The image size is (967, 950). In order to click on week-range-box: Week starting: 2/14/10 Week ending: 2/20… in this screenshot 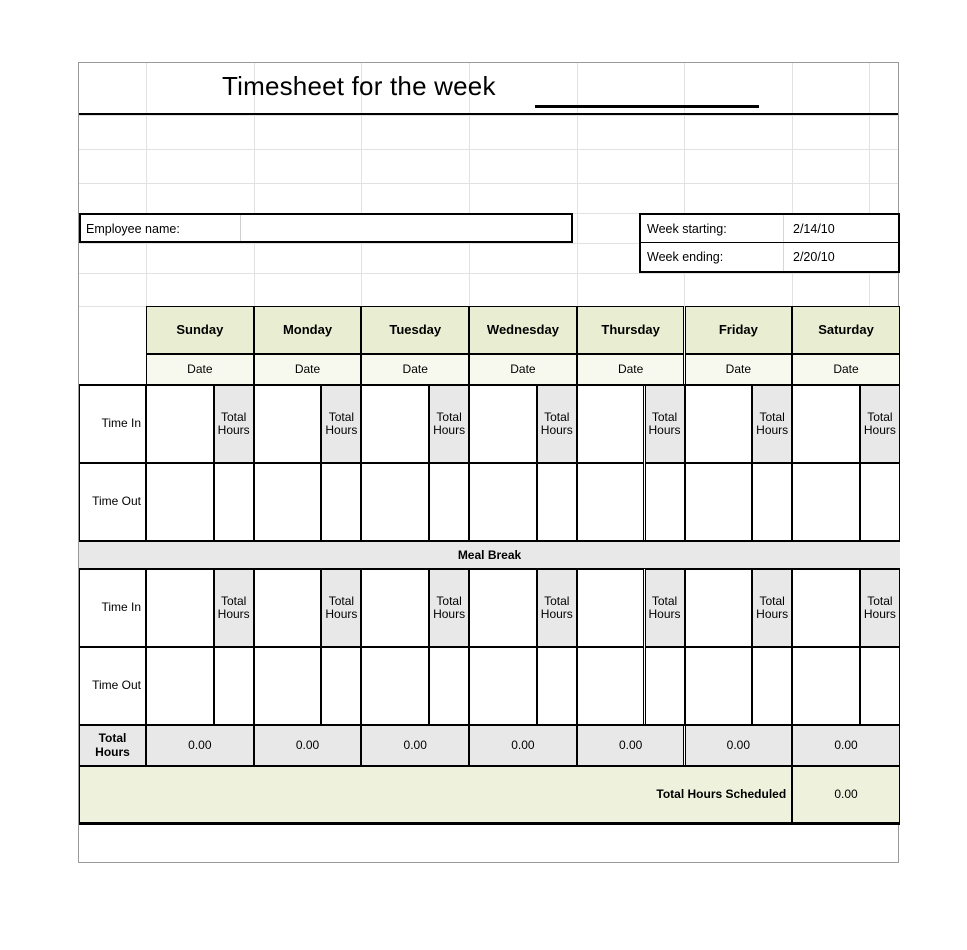, I will do `click(769, 243)`.